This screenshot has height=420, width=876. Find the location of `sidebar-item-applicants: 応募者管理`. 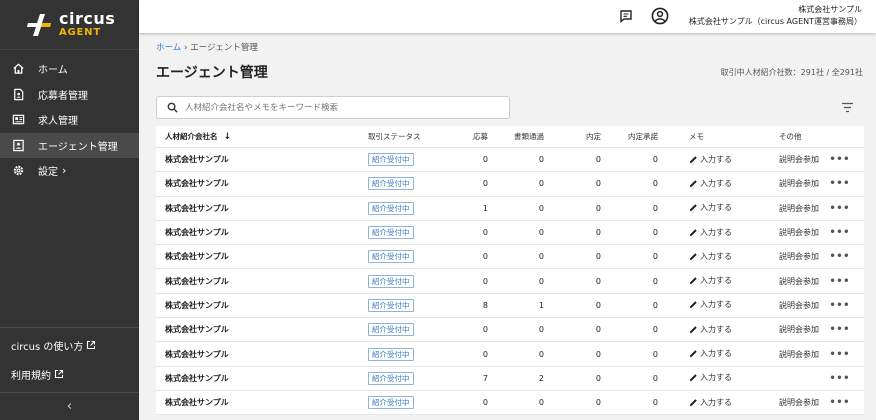

sidebar-item-applicants: 応募者管理 is located at coordinates (69, 95).